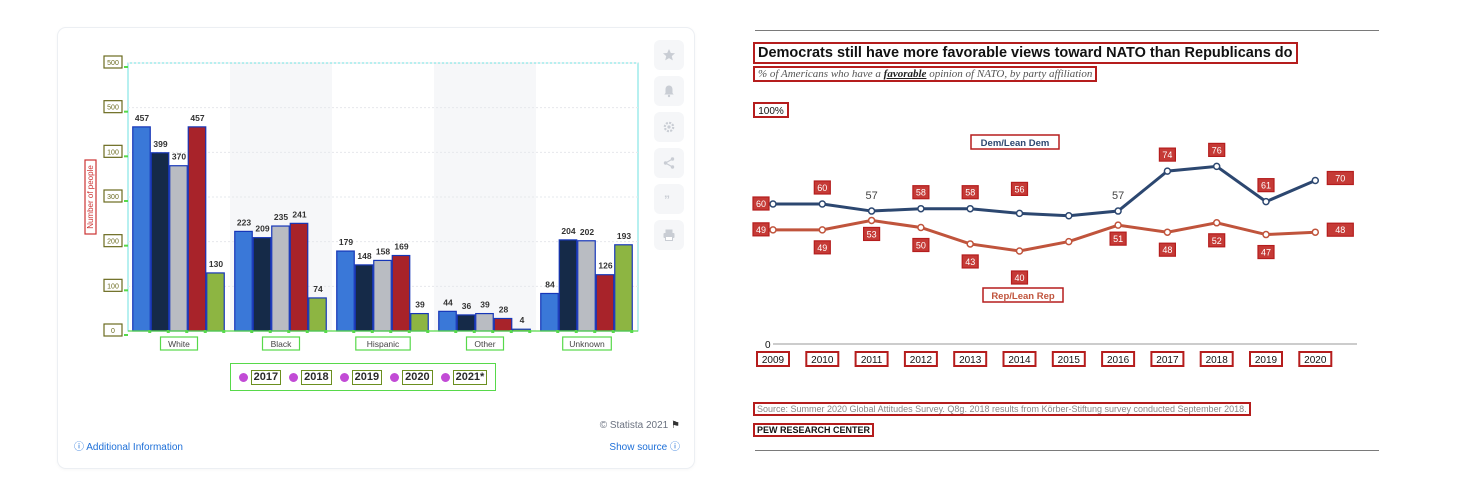 This screenshot has width=1460, height=502. I want to click on bar-value-label: 158, so click(383, 251).